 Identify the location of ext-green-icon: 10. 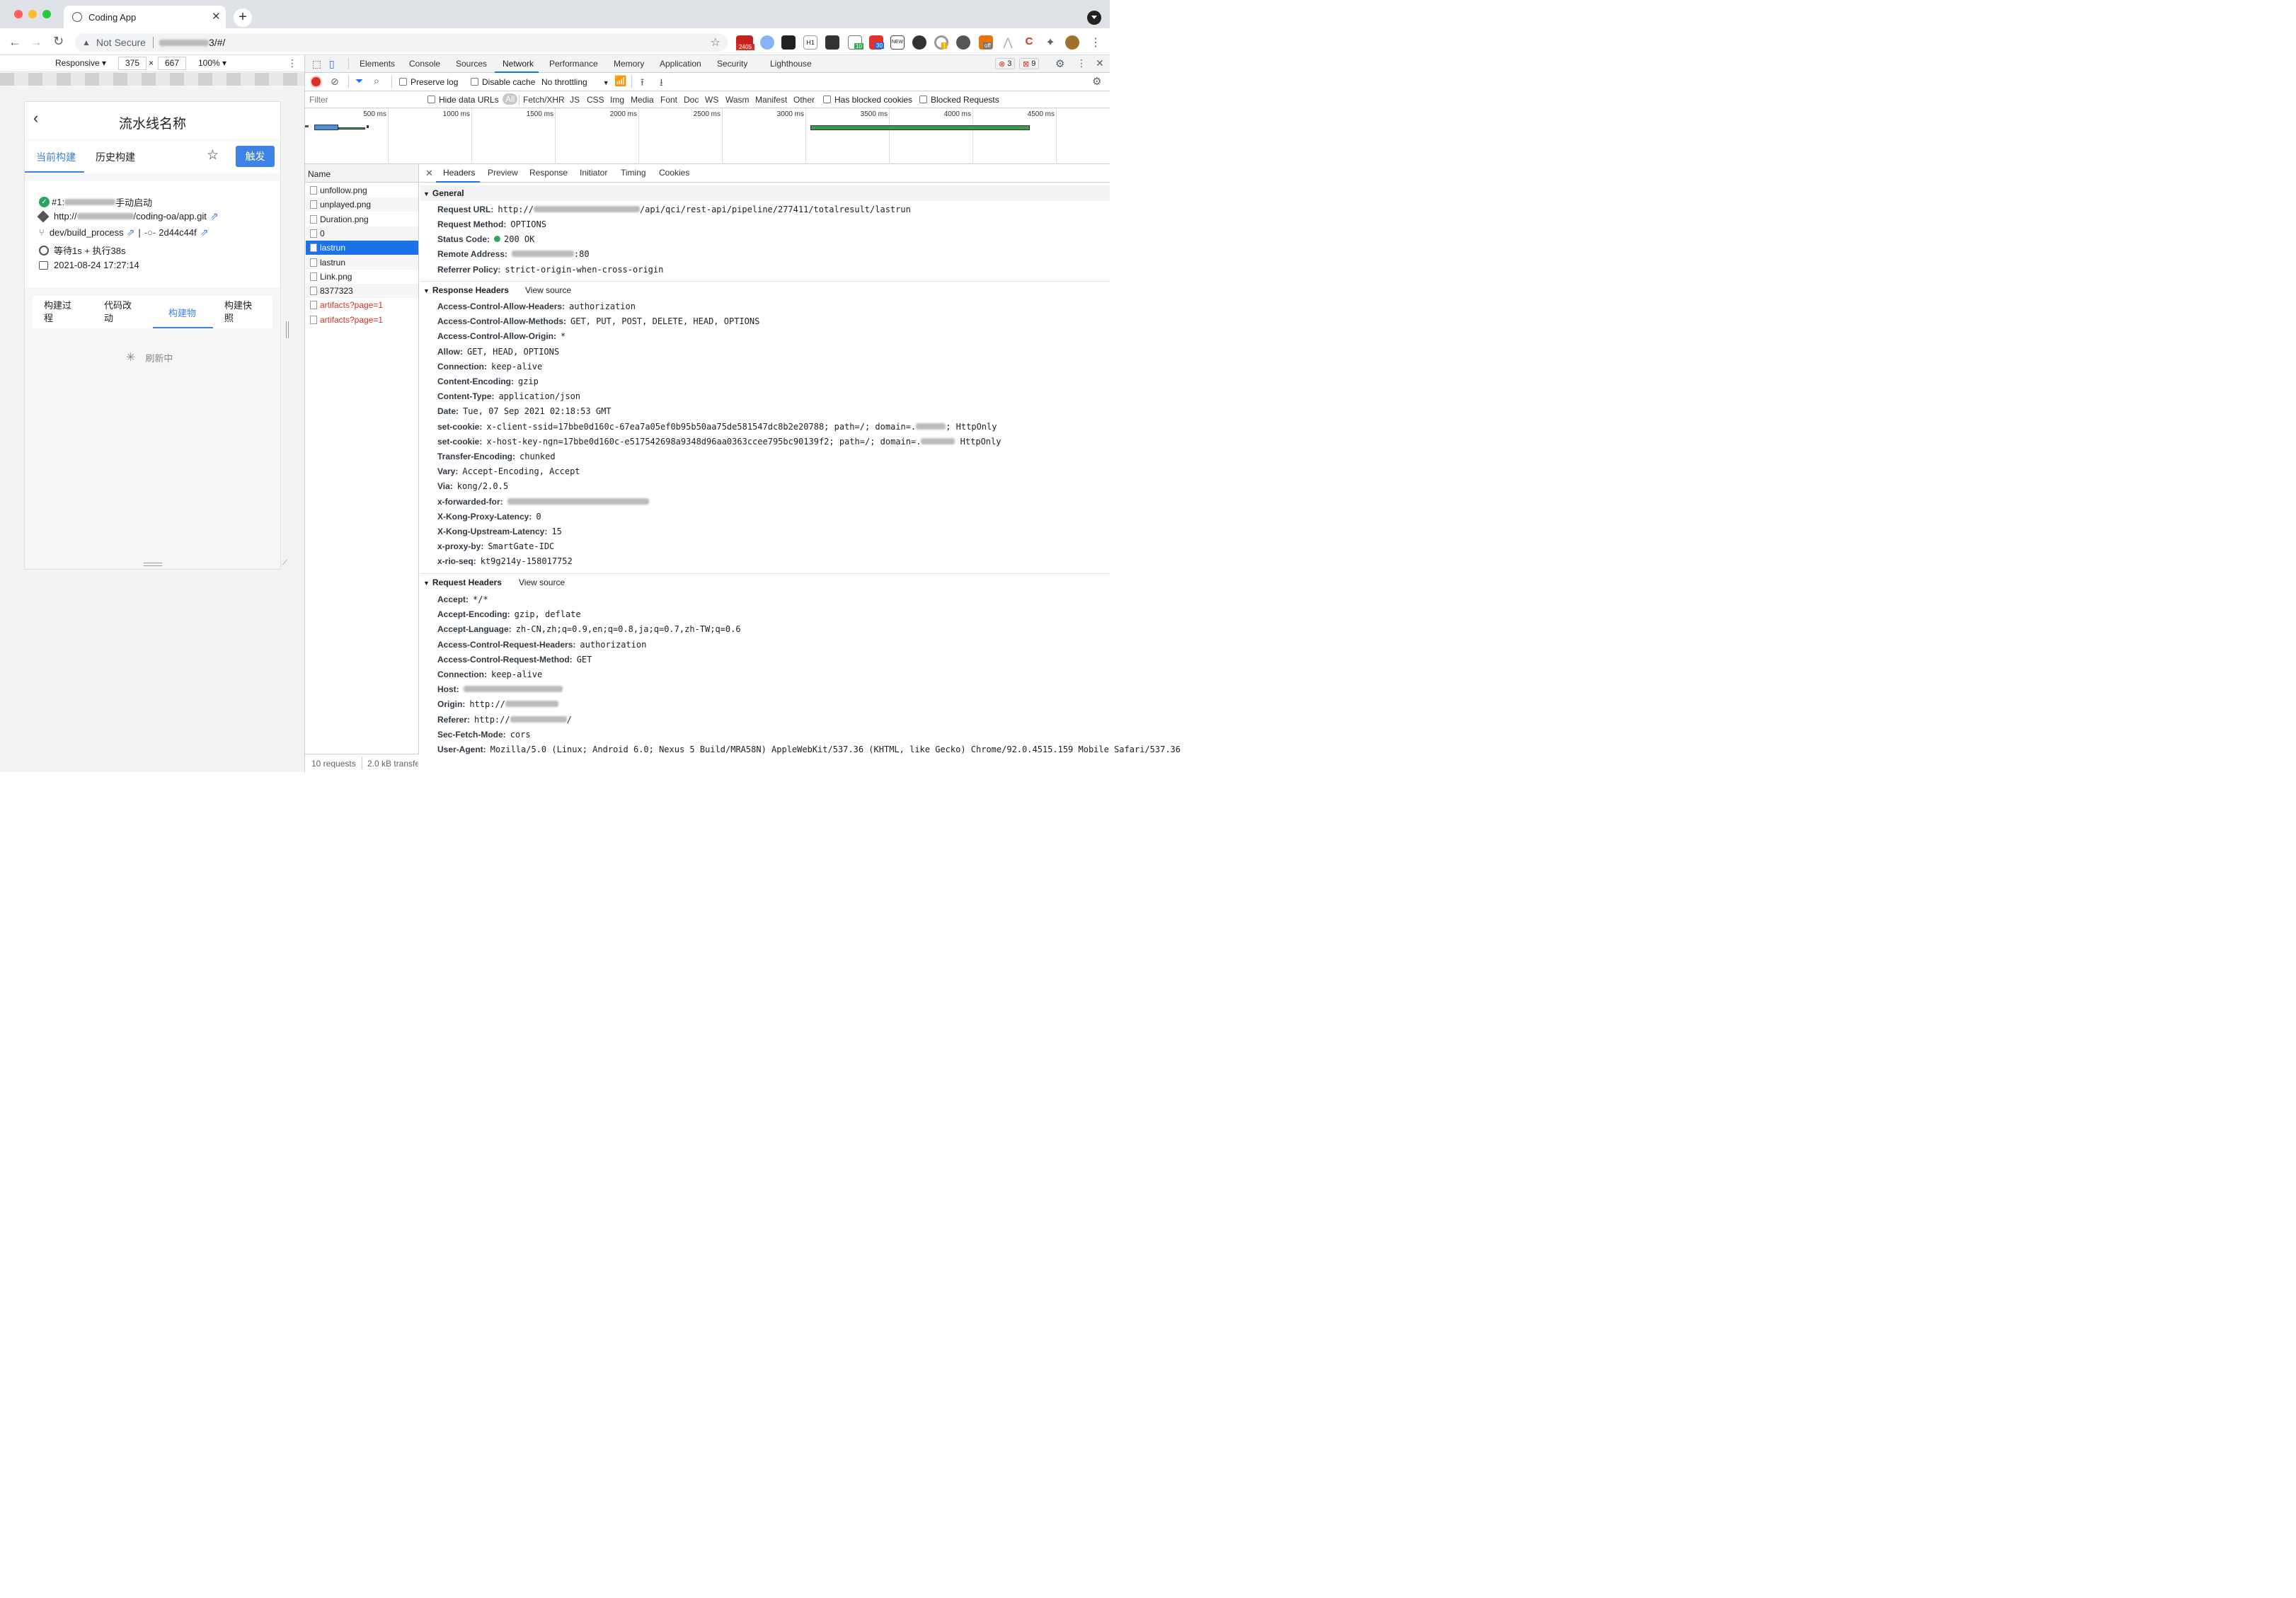
(856, 42).